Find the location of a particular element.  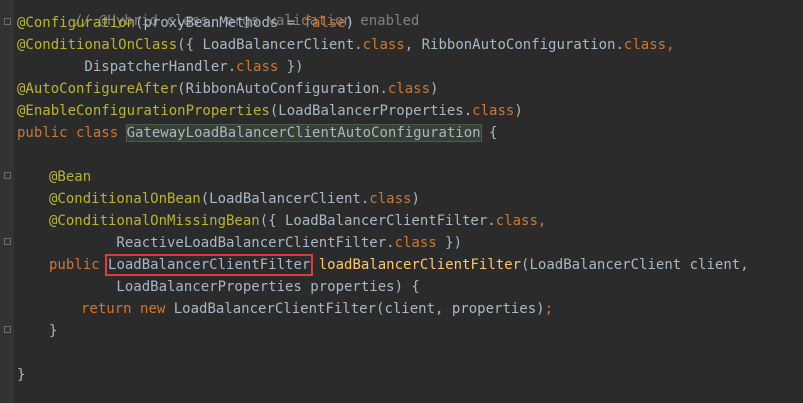

code-line-8: @Bean is located at coordinates (70, 177).